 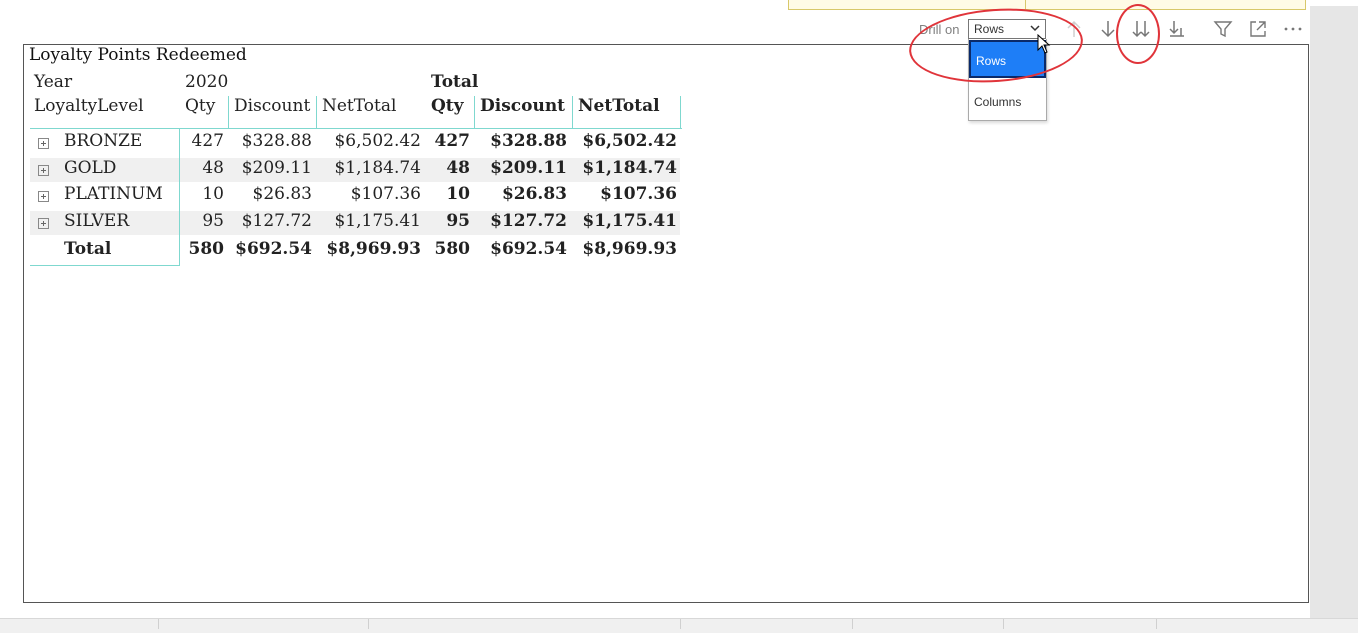 What do you see at coordinates (939, 29) in the screenshot?
I see `drill-on-label: Drill on` at bounding box center [939, 29].